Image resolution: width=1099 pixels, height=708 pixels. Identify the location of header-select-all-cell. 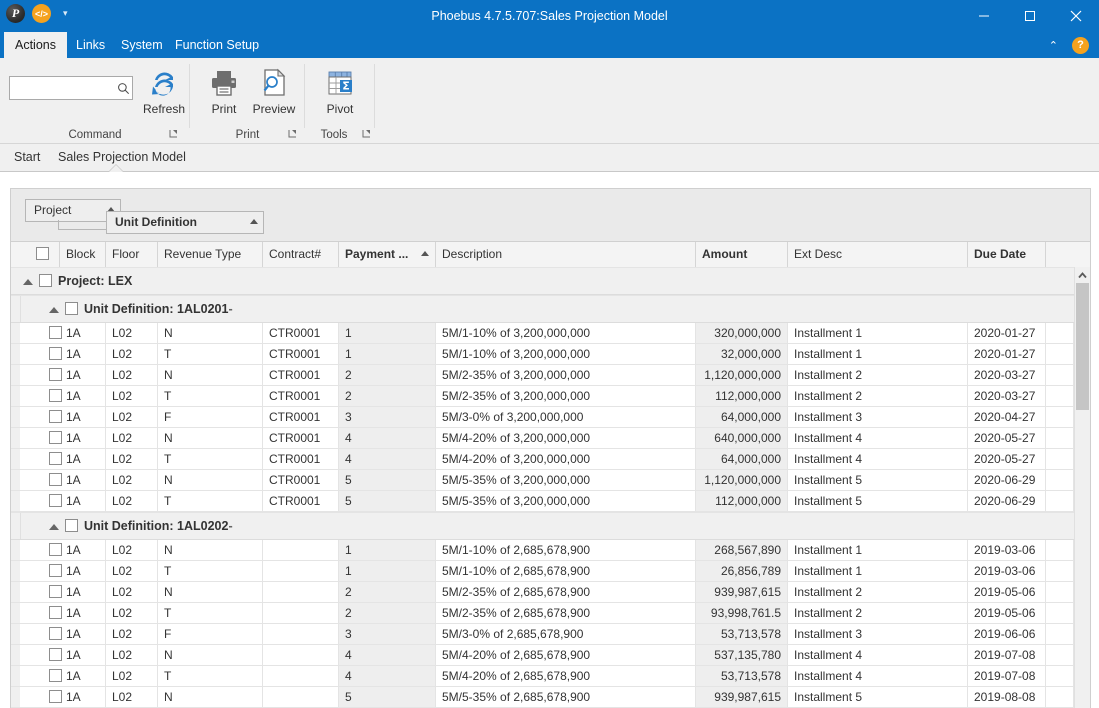
(35, 254).